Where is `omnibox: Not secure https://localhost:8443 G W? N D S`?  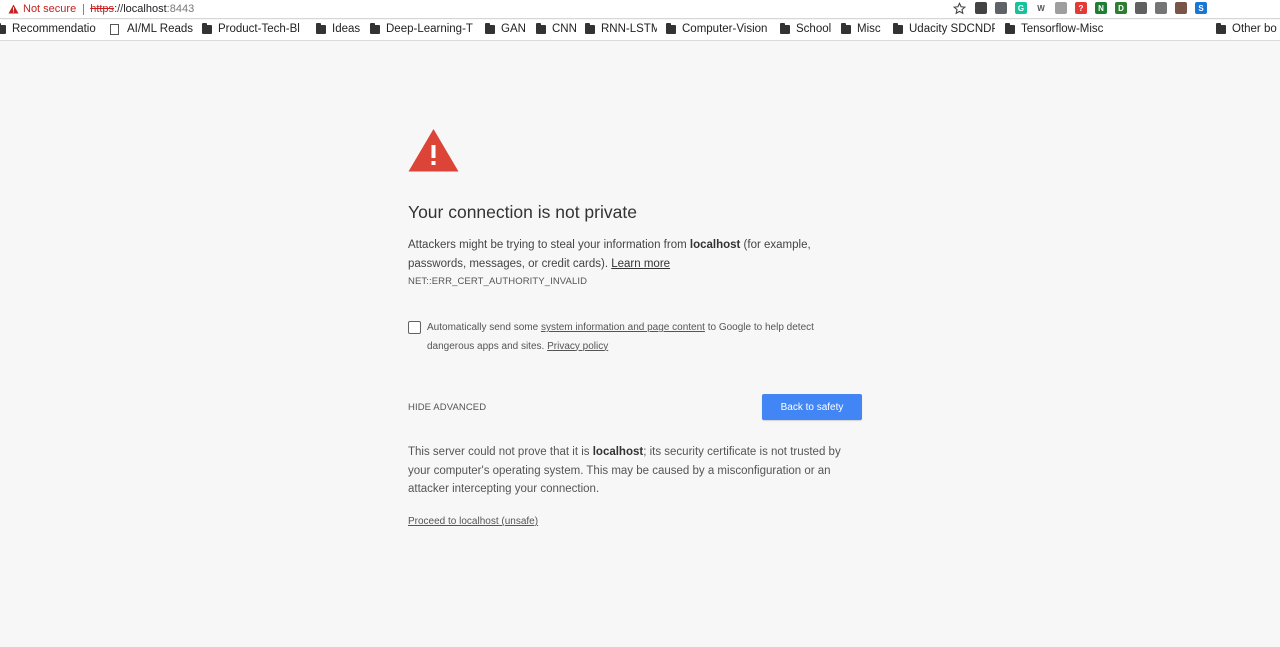 omnibox: Not secure https://localhost:8443 G W? N D S is located at coordinates (640, 9).